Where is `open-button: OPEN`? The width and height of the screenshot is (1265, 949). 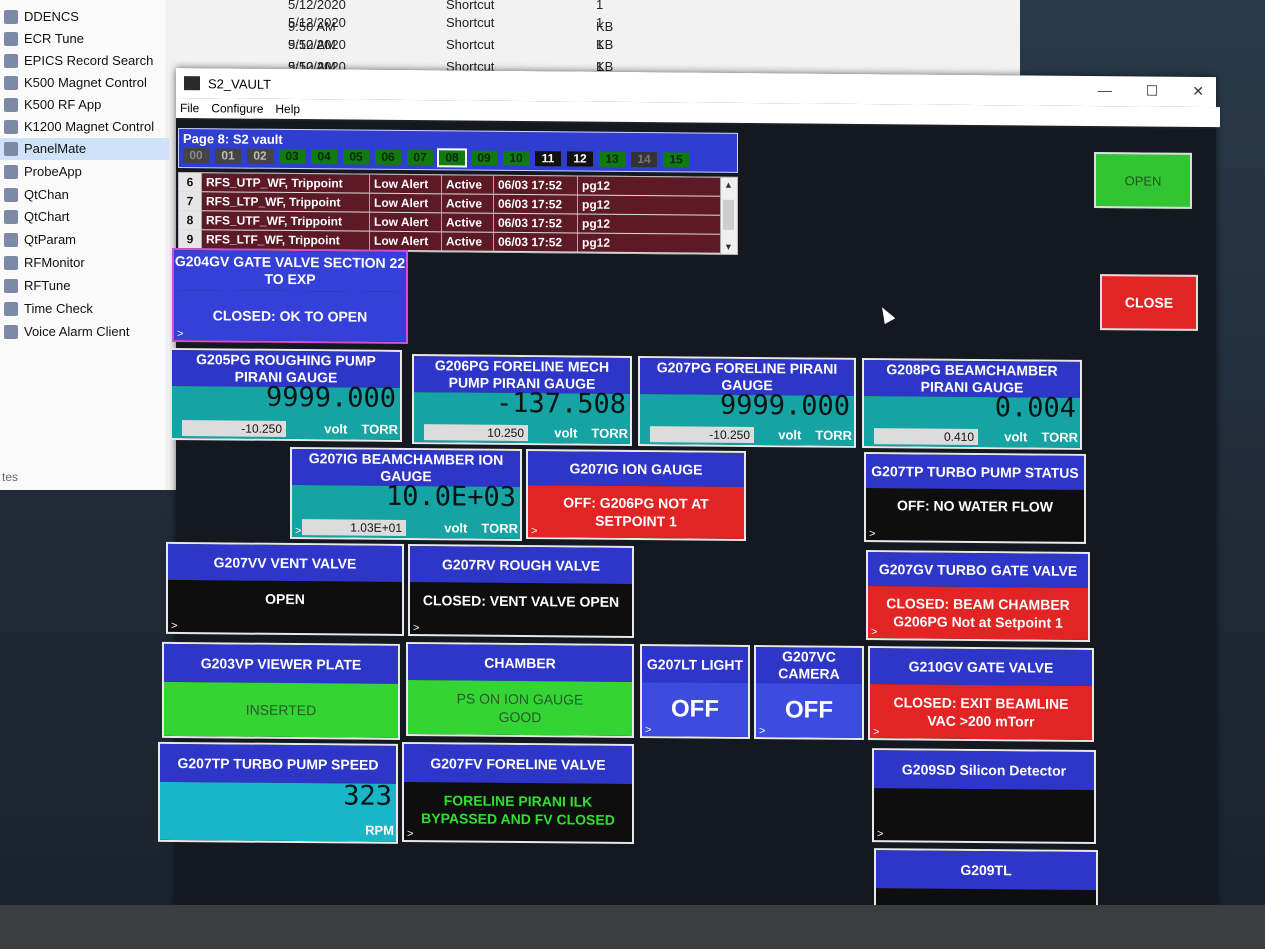
open-button: OPEN is located at coordinates (1143, 180).